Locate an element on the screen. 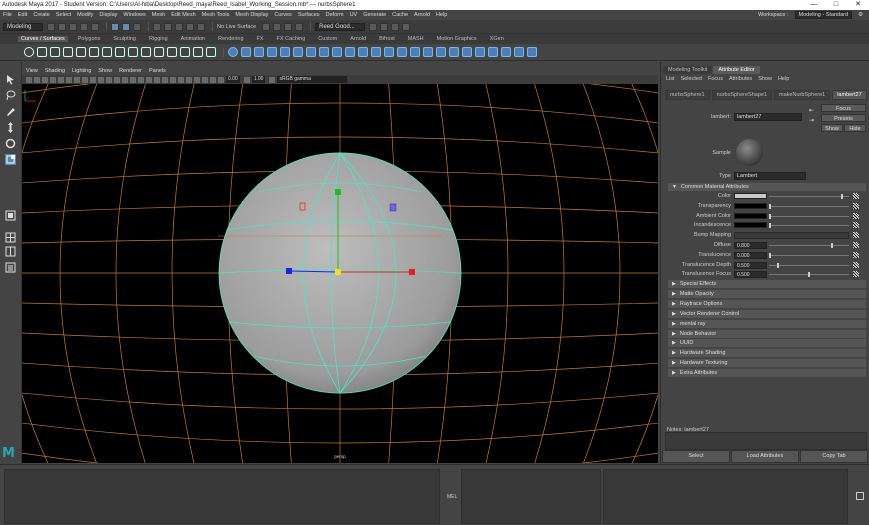 The image size is (869, 525). move-tool-icon is located at coordinates (10, 127).